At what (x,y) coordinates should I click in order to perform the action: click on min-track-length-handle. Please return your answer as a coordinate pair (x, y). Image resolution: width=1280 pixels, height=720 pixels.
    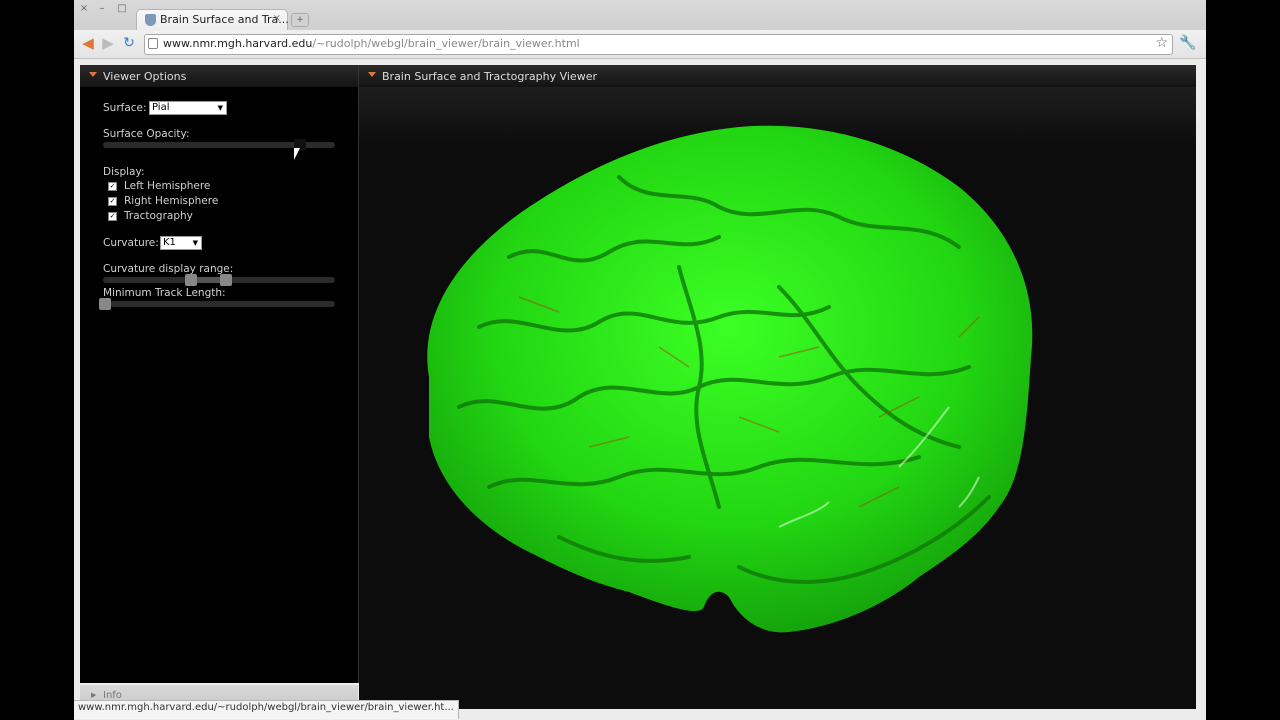
    Looking at the image, I should click on (105, 304).